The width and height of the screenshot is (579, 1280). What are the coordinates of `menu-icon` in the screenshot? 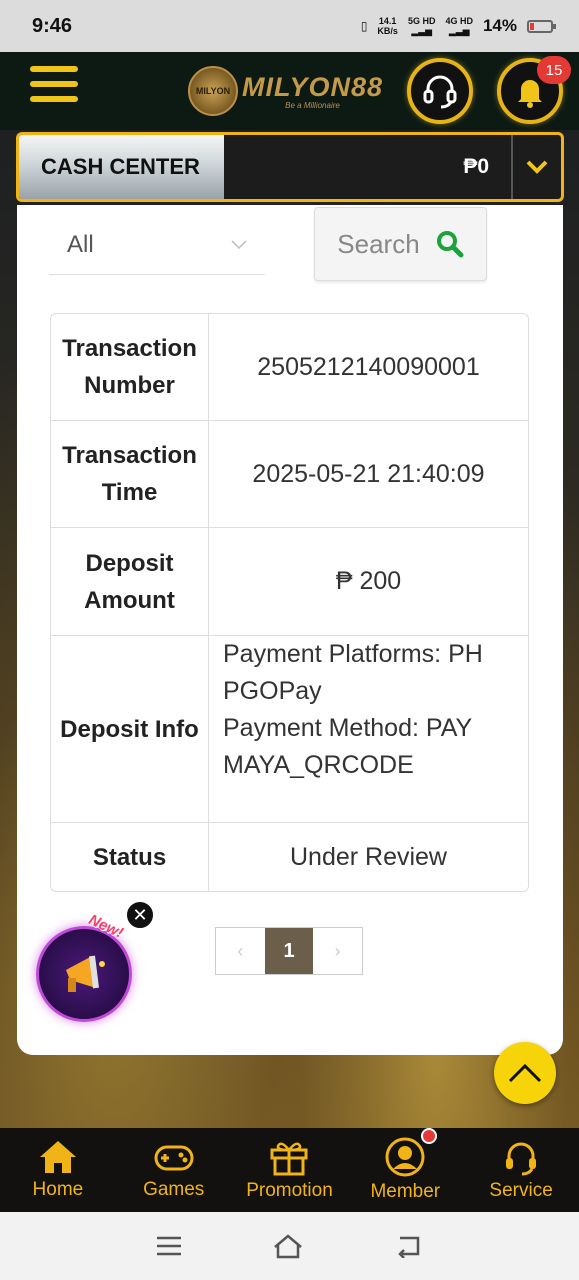 It's located at (54, 90).